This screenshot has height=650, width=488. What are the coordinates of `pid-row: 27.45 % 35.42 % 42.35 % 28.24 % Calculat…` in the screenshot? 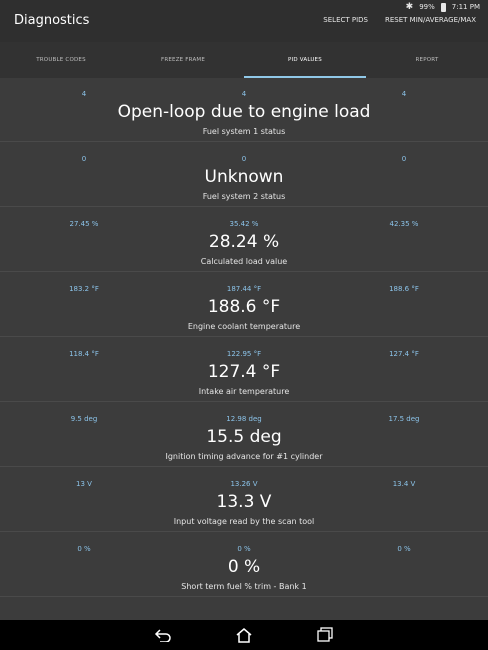 It's located at (244, 240).